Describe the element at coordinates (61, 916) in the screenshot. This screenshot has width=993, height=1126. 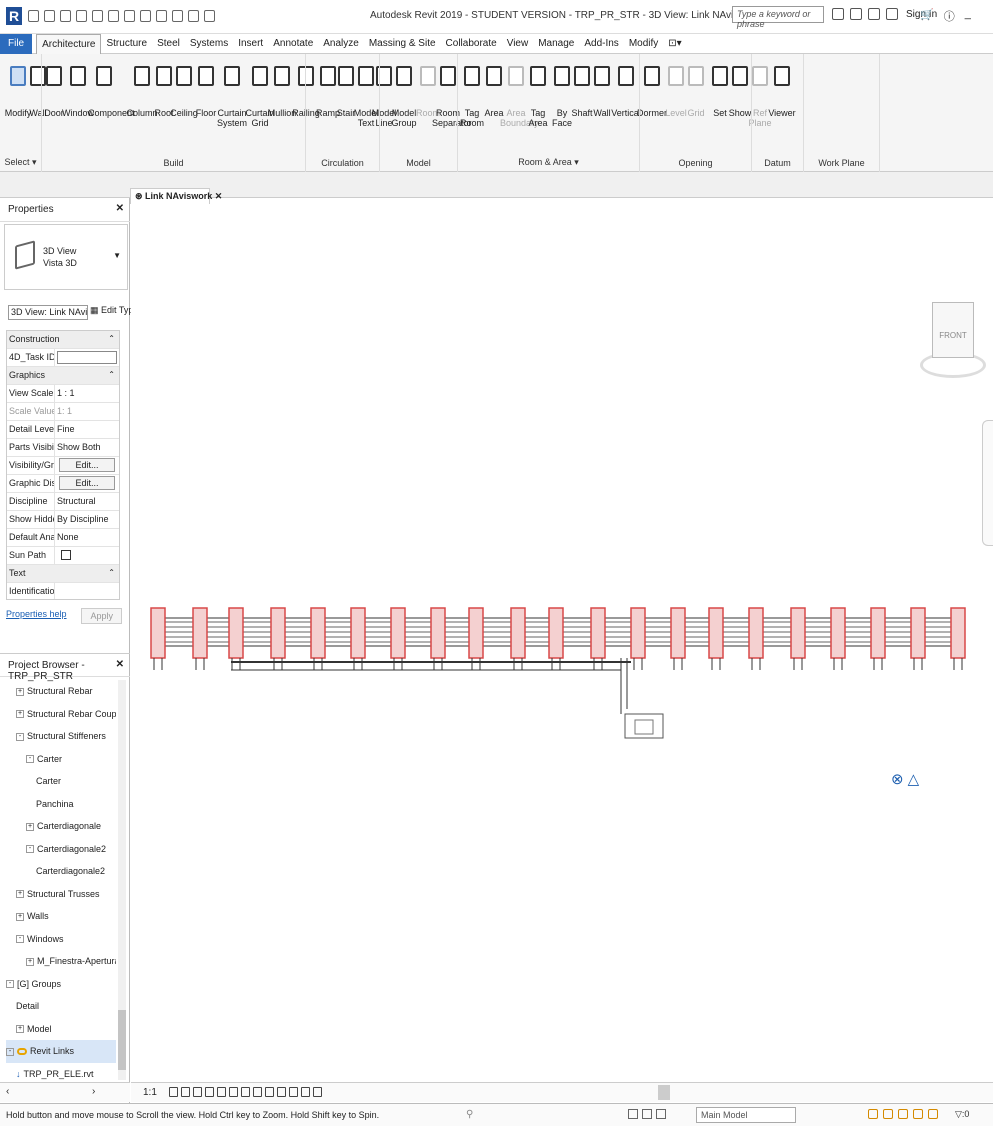
I see `tree-item: + Walls` at that location.